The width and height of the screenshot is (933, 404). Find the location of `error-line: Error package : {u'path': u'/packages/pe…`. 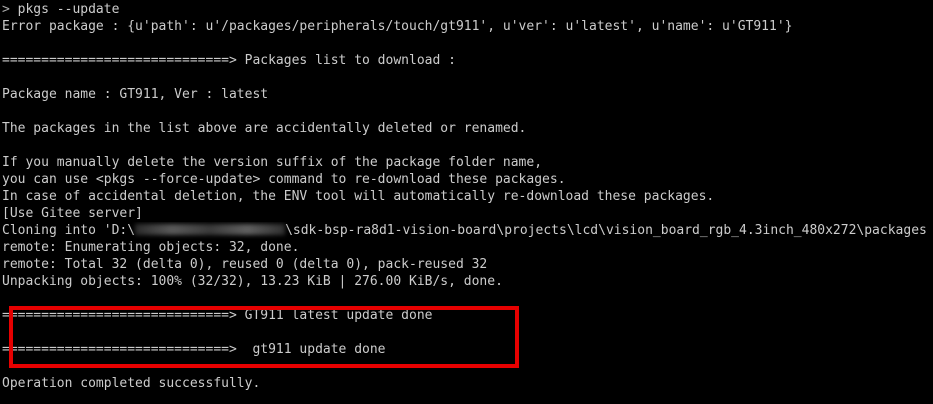

error-line: Error package : {u'path': u'/packages/pe… is located at coordinates (397, 26).